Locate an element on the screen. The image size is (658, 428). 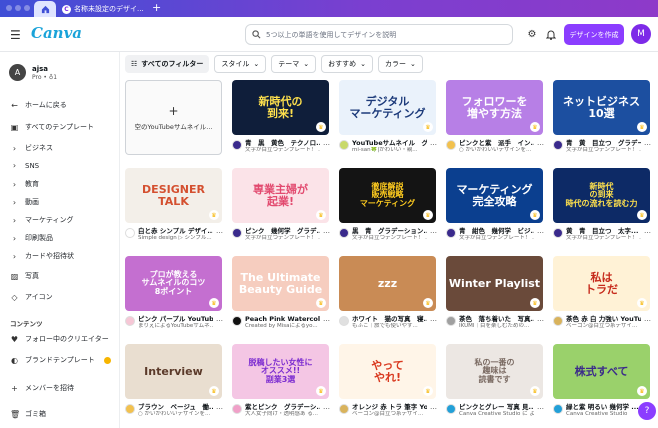
sidebar-item-cards: › カードや招待状 is located at coordinates (42, 256).